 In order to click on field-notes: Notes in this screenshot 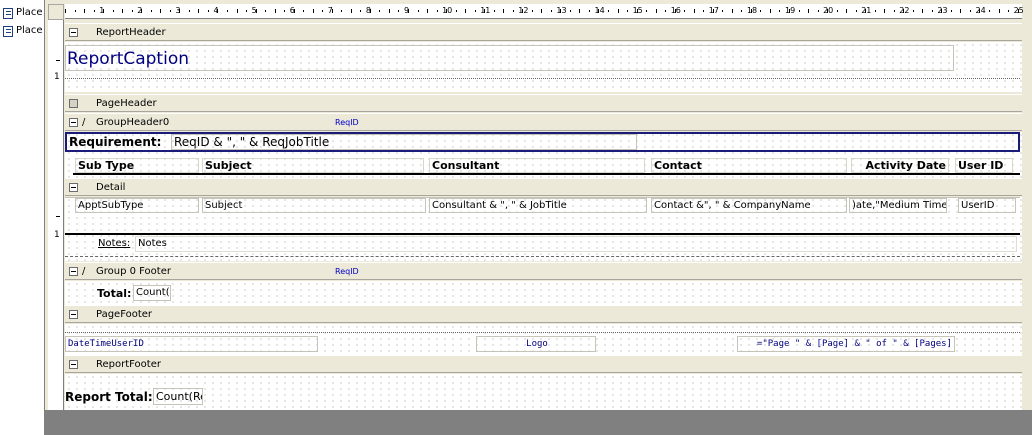, I will do `click(576, 244)`.